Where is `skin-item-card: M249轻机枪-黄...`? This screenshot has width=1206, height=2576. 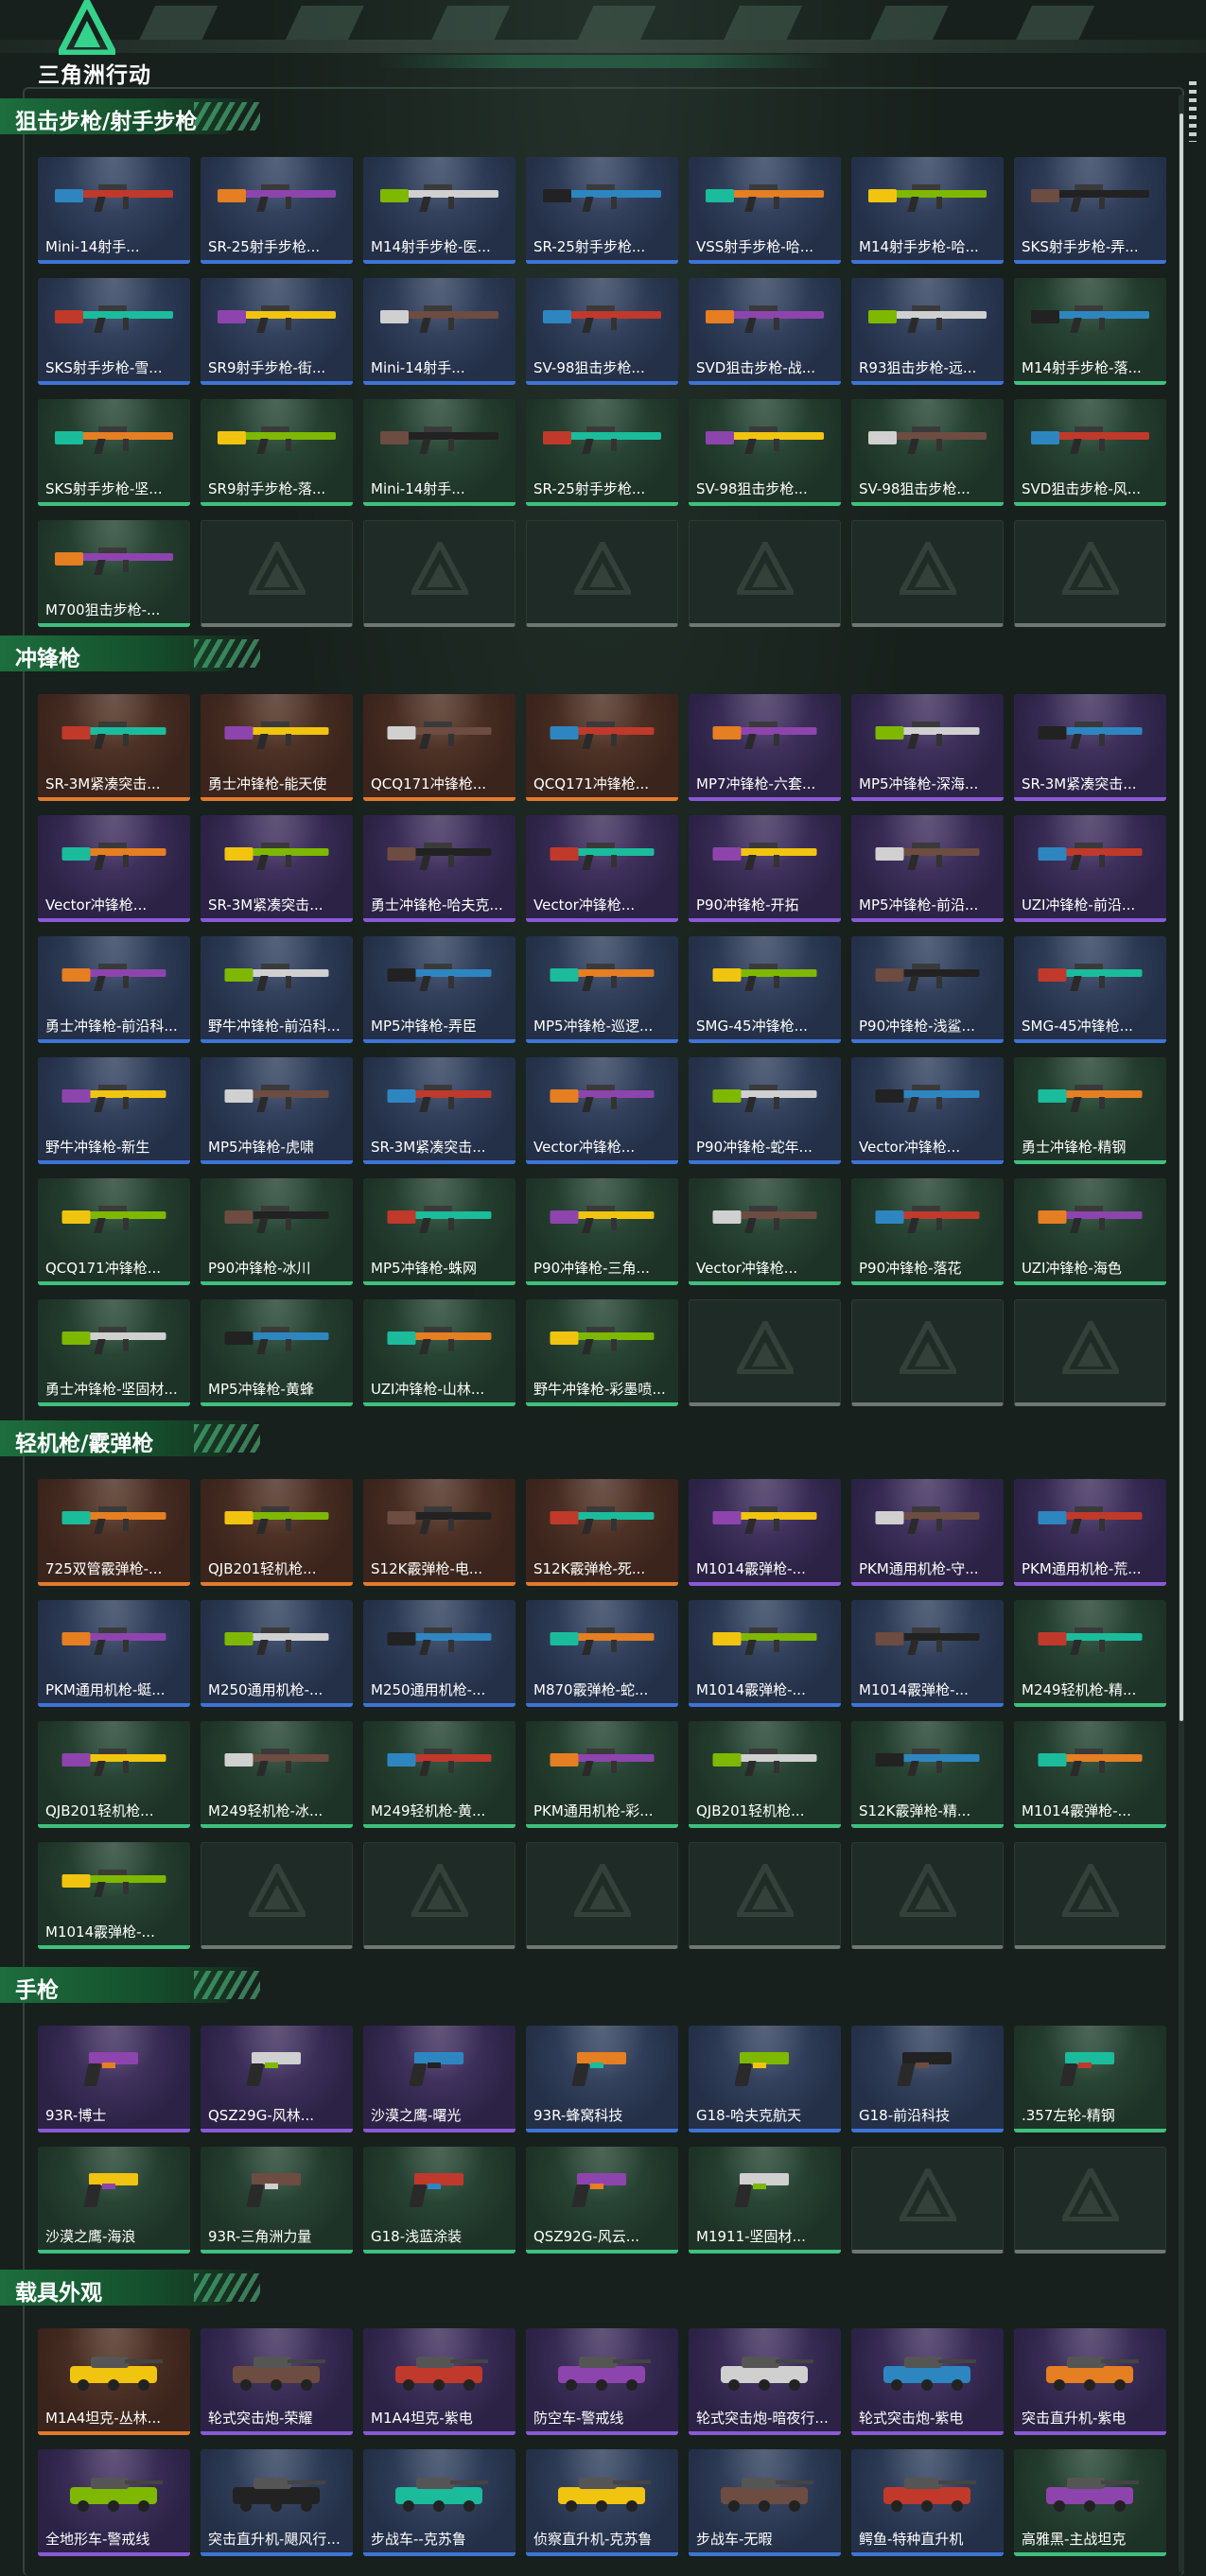 skin-item-card: M249轻机枪-黄... is located at coordinates (439, 1774).